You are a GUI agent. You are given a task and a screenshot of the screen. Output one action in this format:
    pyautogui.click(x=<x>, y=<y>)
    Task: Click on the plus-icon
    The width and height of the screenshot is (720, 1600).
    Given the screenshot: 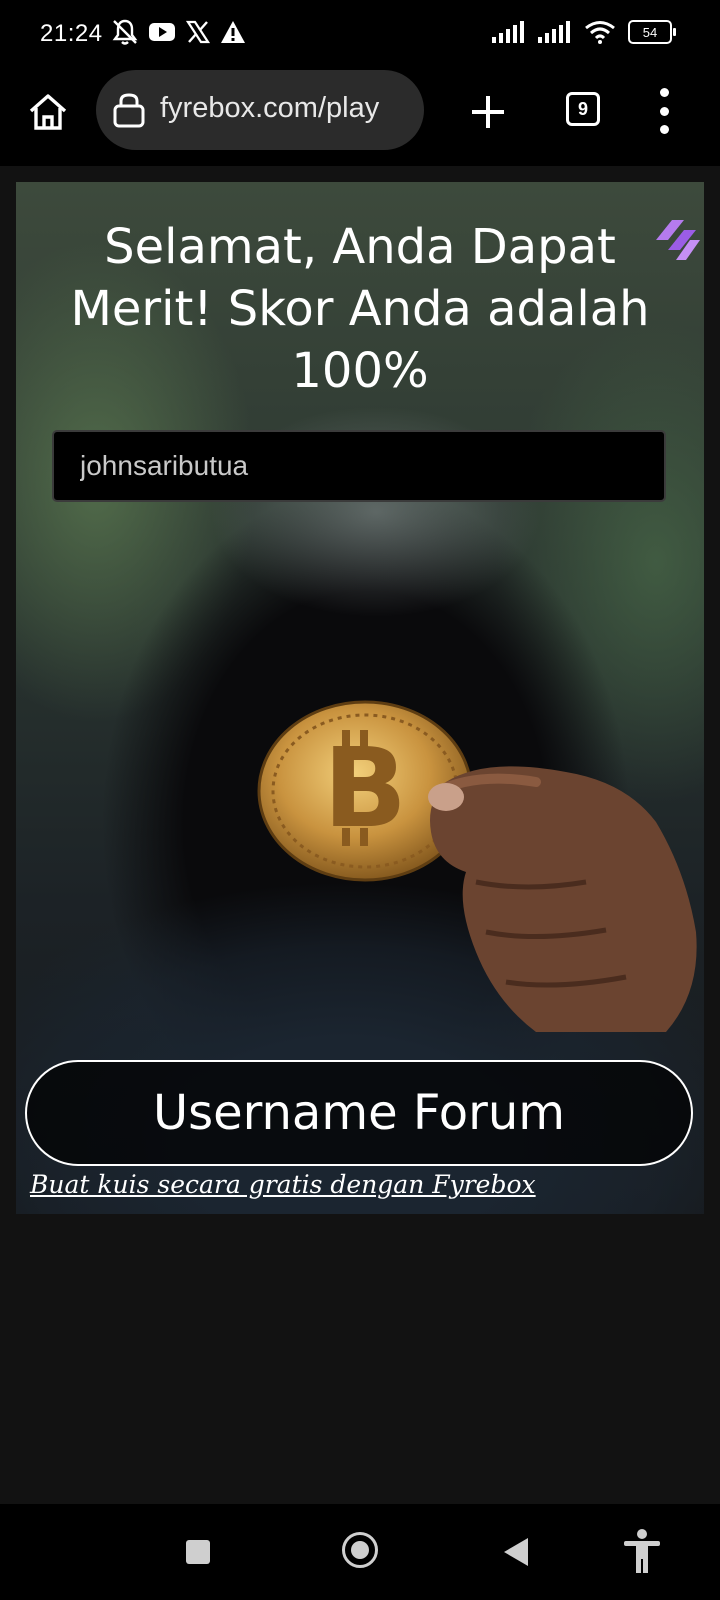 What is the action you would take?
    pyautogui.click(x=488, y=112)
    